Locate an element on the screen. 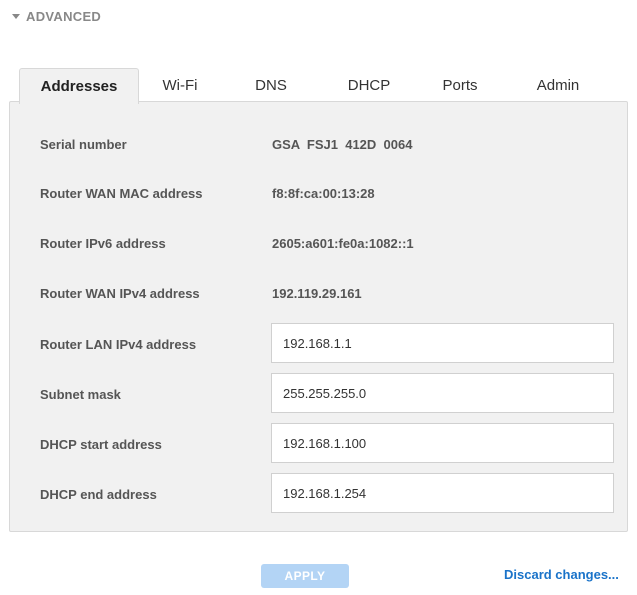 This screenshot has width=637, height=595. wan-ipv4-row: Router WAN IPv4 address 192.119.29.161 is located at coordinates (318, 293).